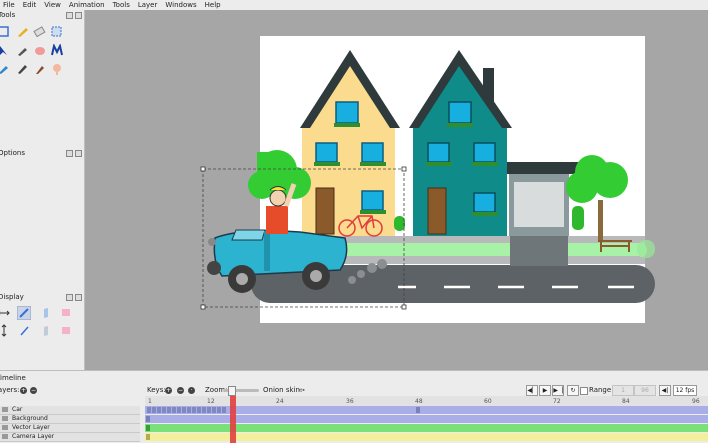  Describe the element at coordinates (350, 143) in the screenshot. I see `house-left` at that location.